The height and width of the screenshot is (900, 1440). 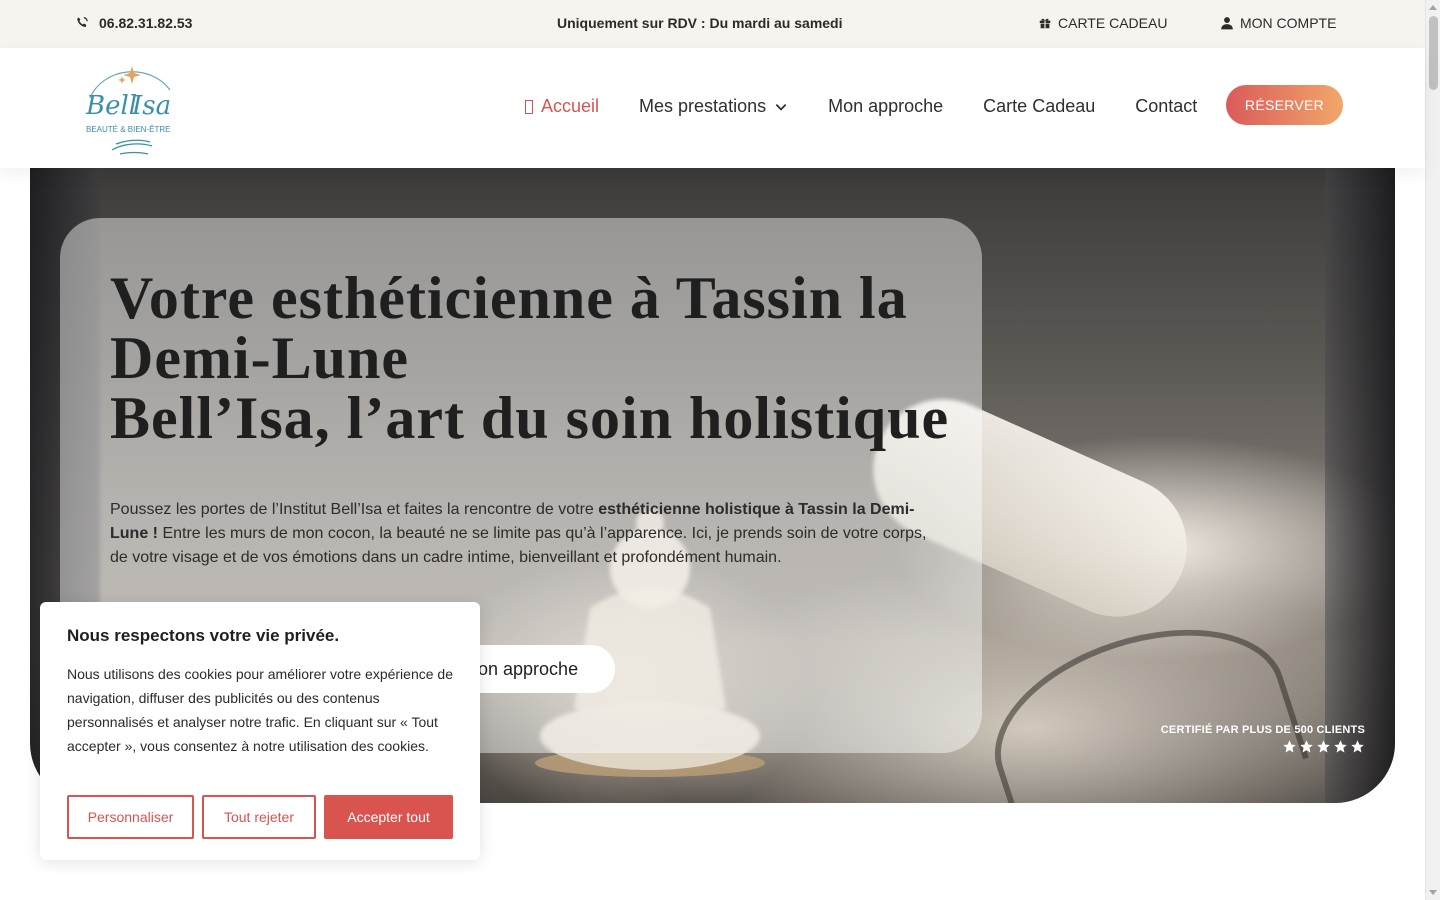 I want to click on opening-hours: Uniquement sur RDV : Du mardi au samedi, so click(x=700, y=23).